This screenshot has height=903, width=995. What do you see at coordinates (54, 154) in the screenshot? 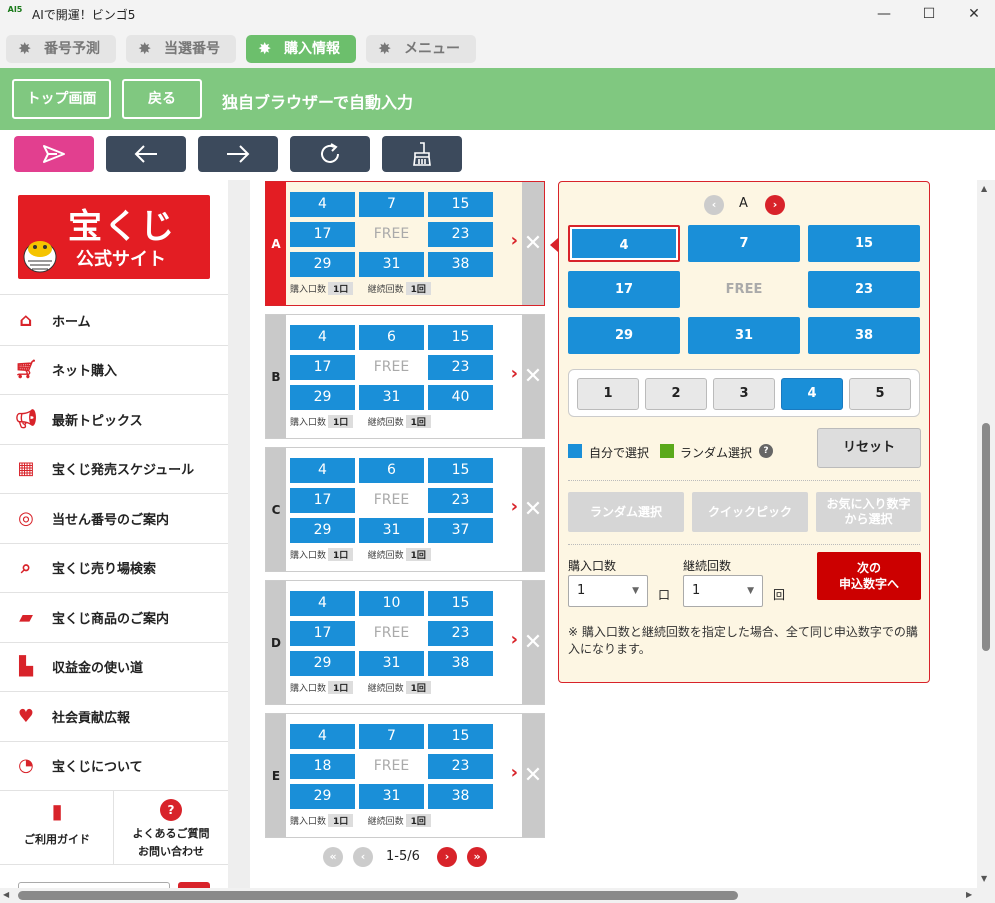
I see `send-button` at bounding box center [54, 154].